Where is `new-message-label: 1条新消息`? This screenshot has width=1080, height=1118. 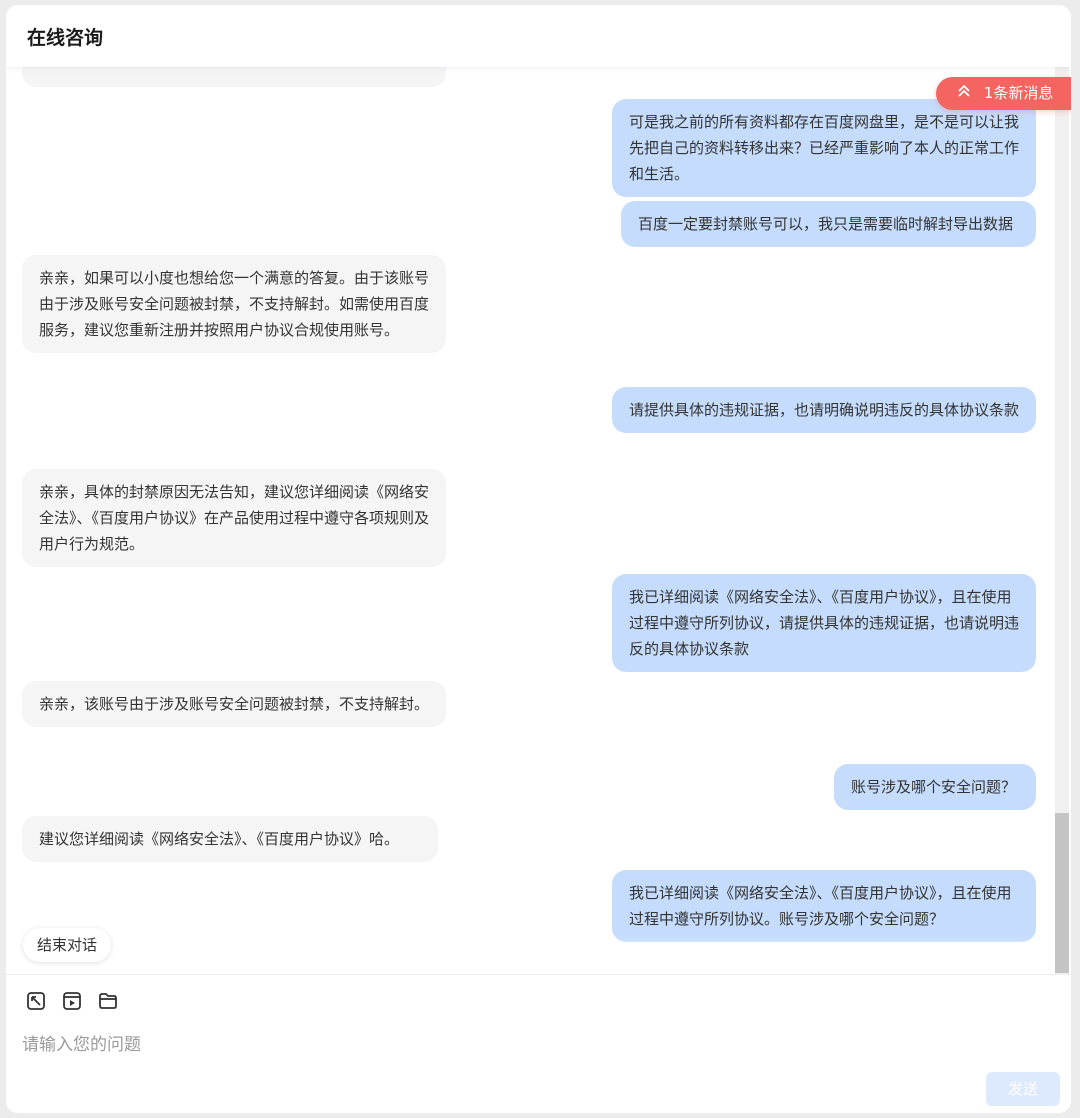 new-message-label: 1条新消息 is located at coordinates (1018, 93).